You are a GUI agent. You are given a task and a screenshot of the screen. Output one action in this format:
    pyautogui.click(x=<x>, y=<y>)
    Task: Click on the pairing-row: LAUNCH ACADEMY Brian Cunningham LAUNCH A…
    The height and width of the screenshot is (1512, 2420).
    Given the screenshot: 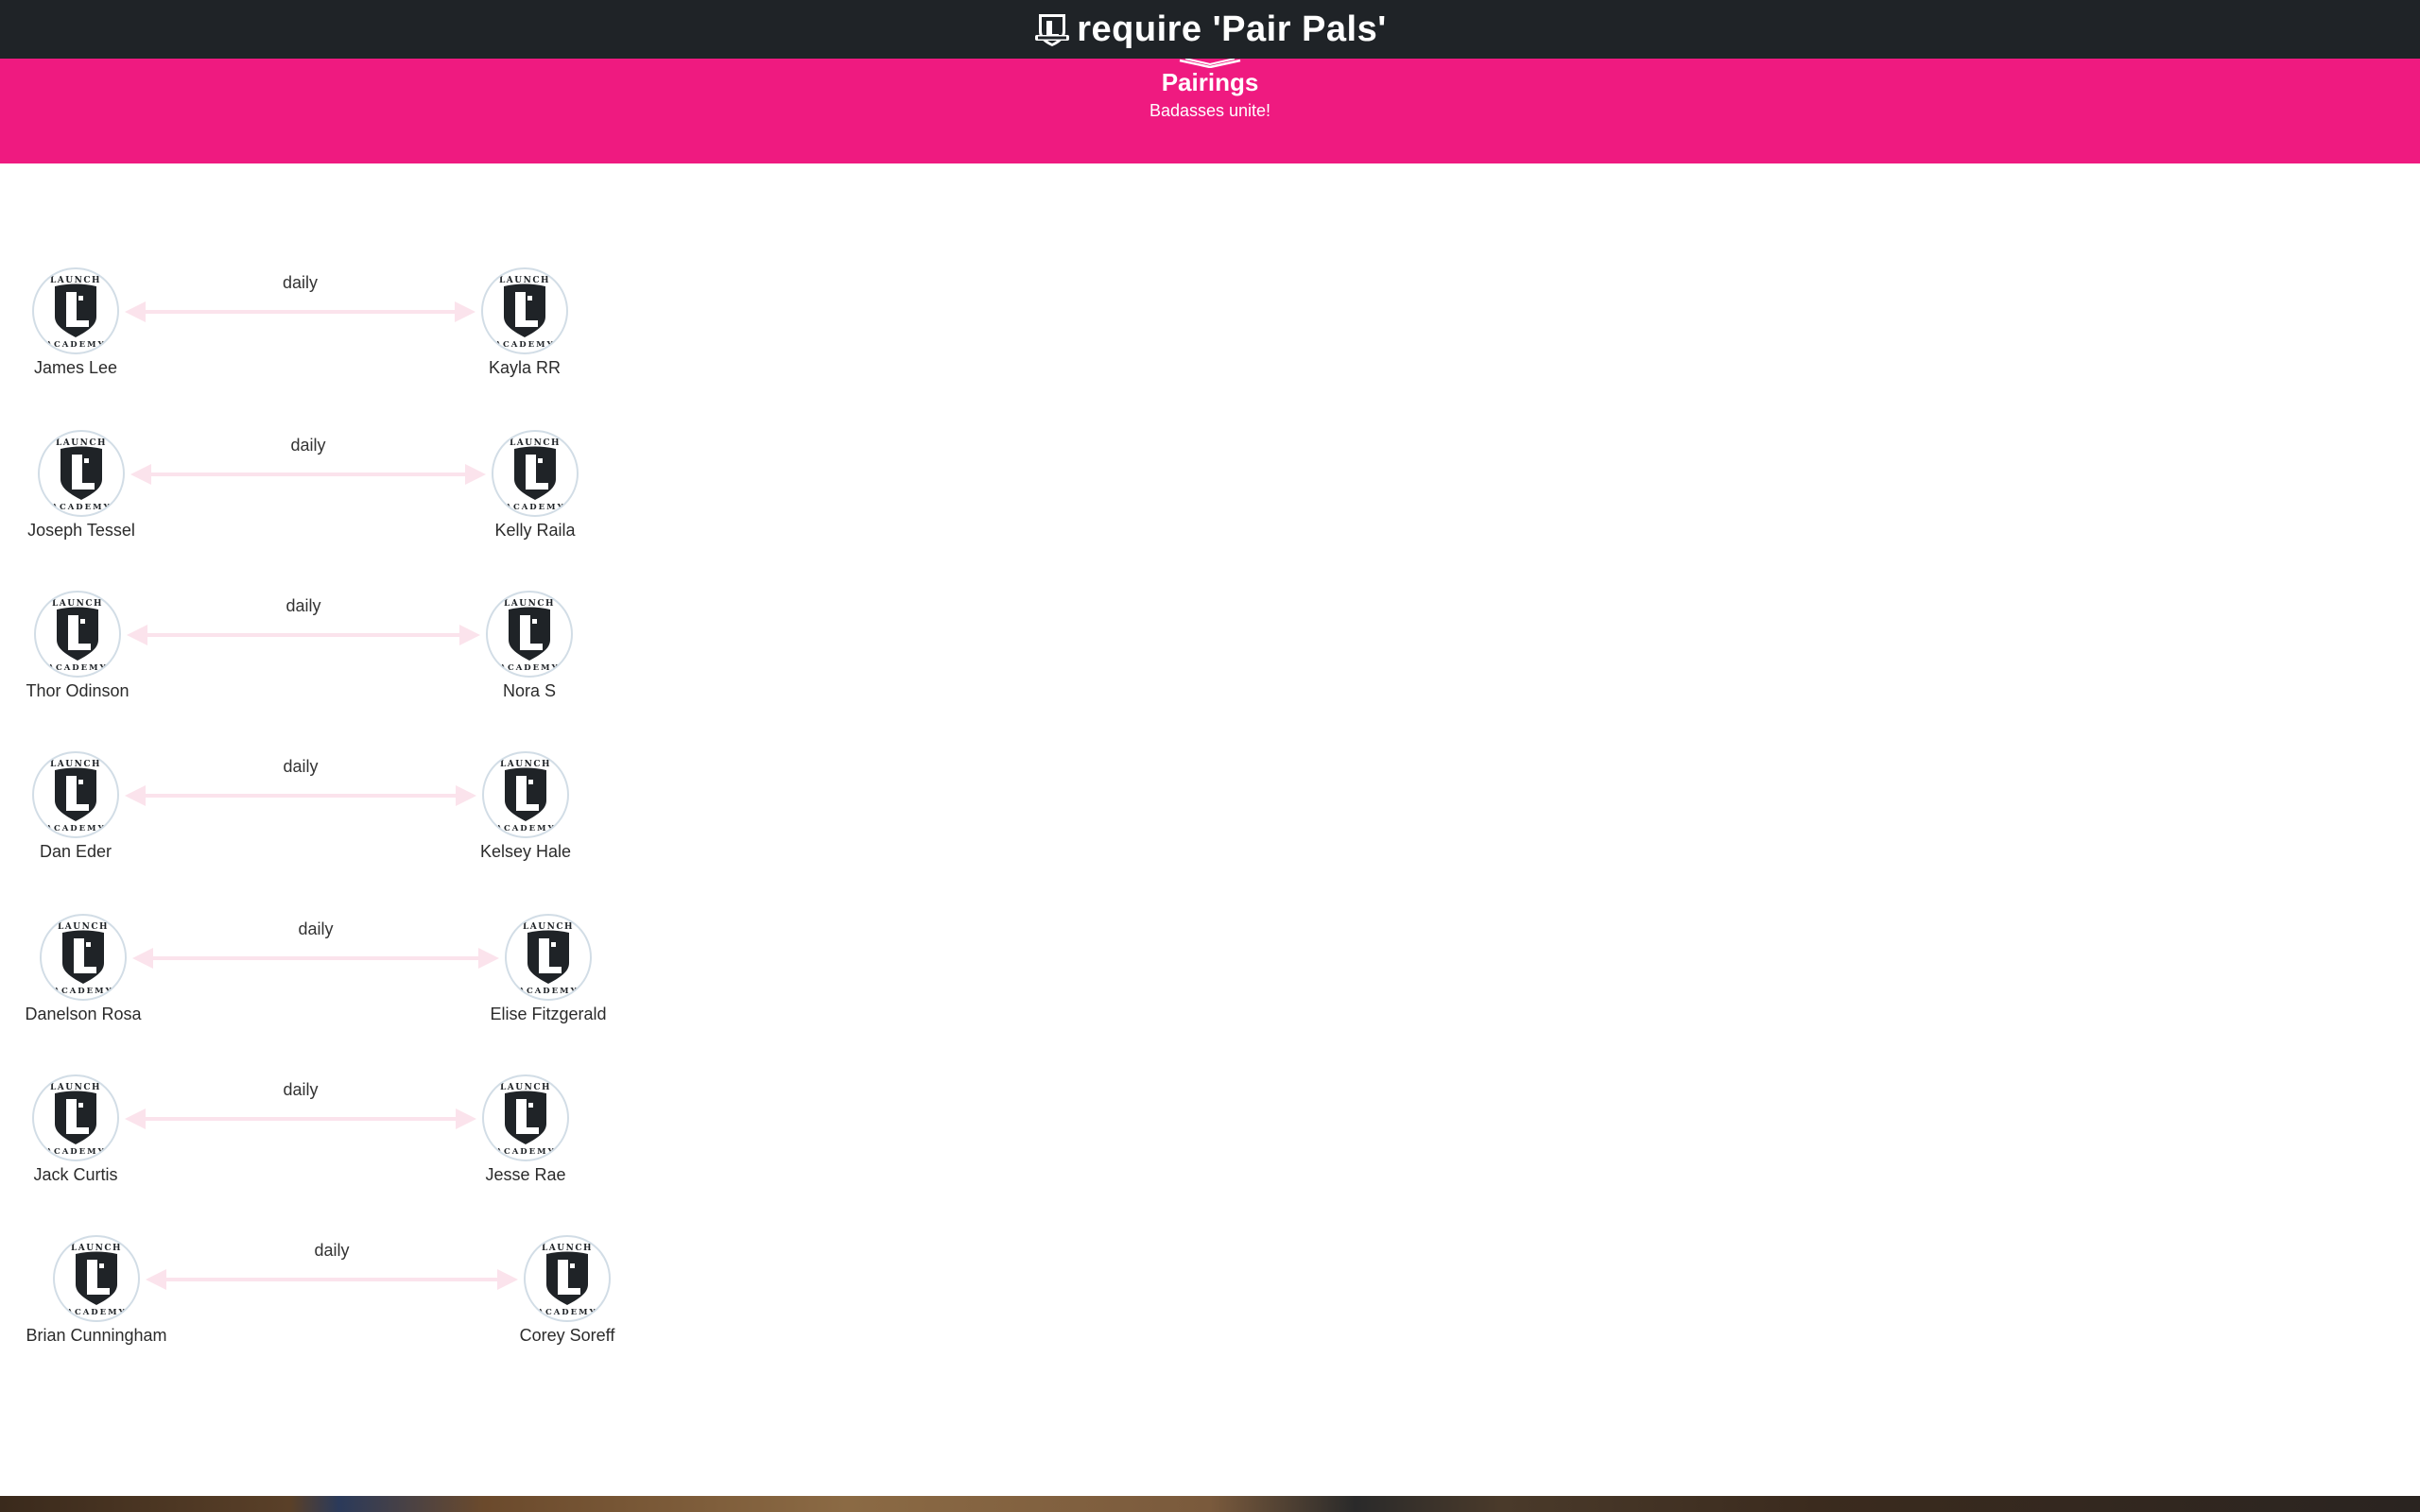 What is the action you would take?
    pyautogui.click(x=363, y=1301)
    